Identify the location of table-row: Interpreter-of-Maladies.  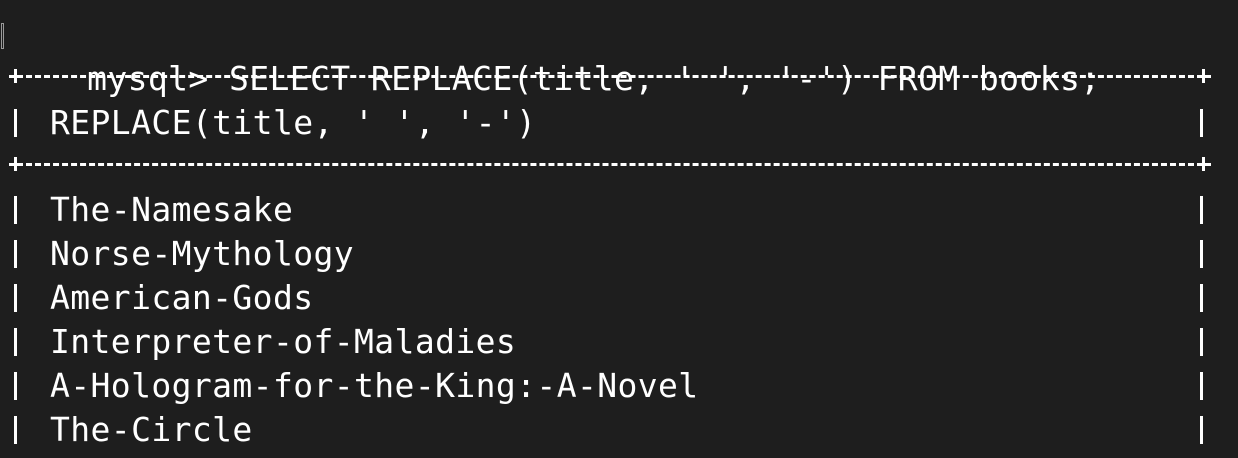
(619, 342).